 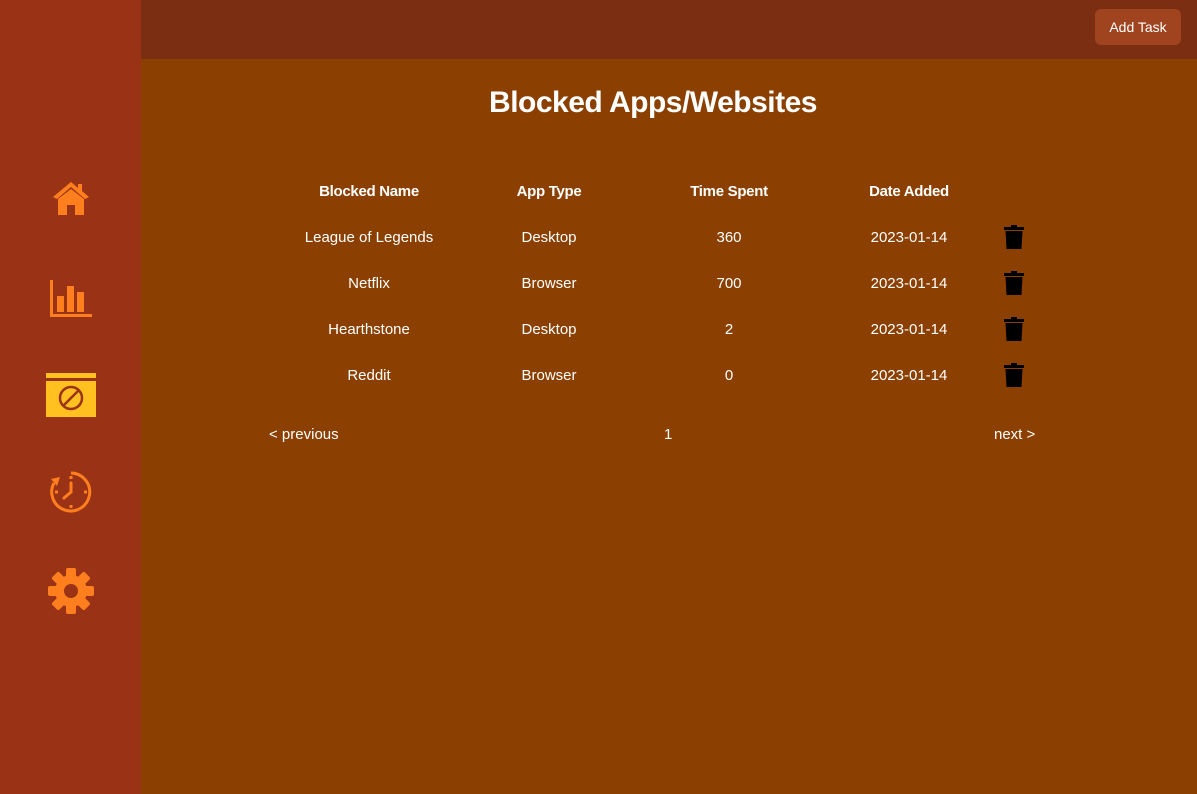 I want to click on cell-time-spent: 0, so click(x=729, y=375).